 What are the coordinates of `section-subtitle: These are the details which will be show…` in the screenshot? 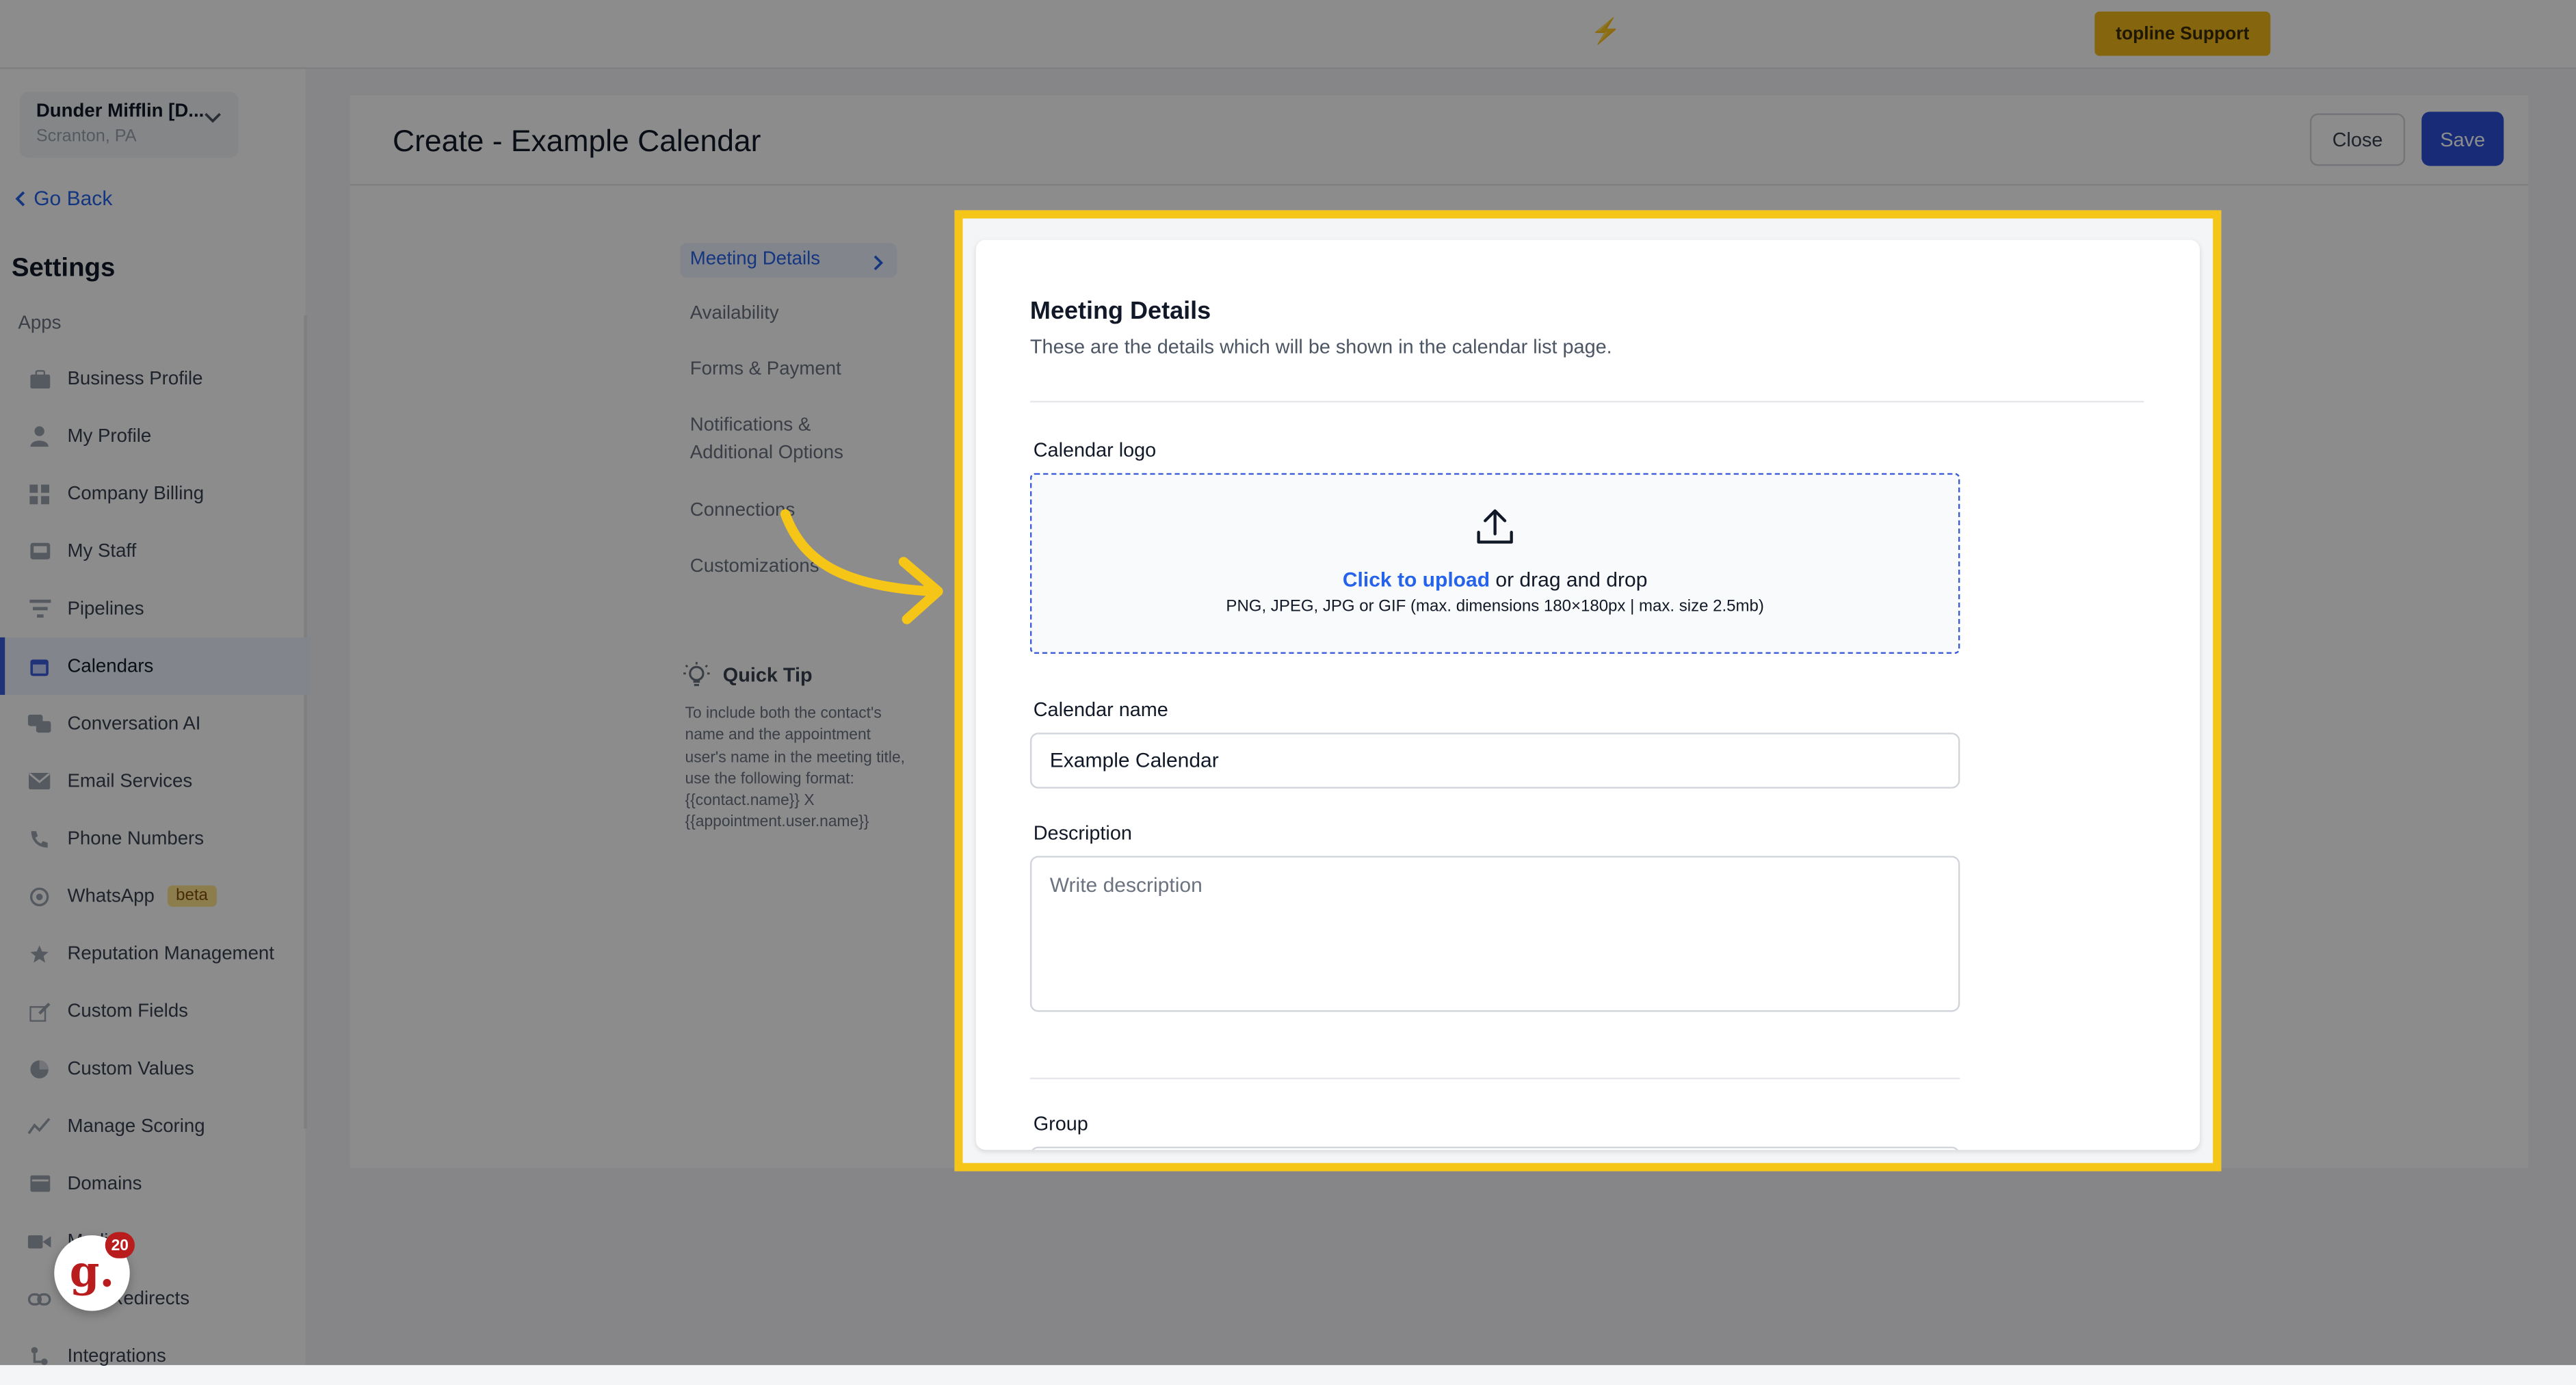 It's located at (1320, 346).